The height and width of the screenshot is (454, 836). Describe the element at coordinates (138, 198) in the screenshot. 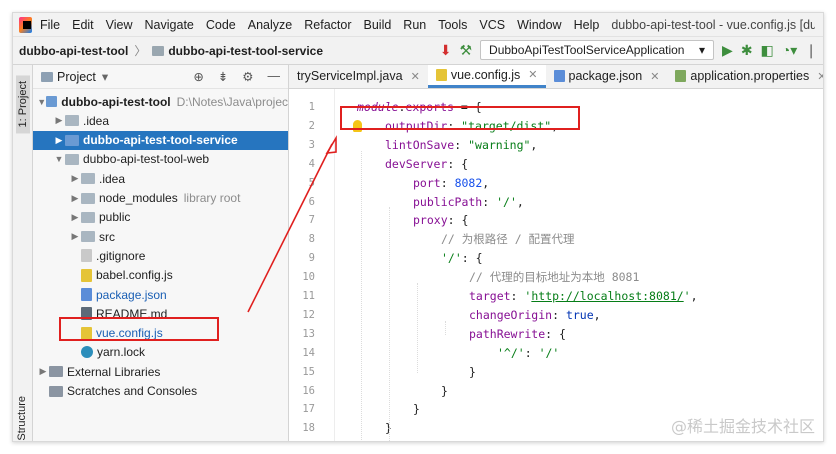

I see `tree-item-label: node_modules` at that location.